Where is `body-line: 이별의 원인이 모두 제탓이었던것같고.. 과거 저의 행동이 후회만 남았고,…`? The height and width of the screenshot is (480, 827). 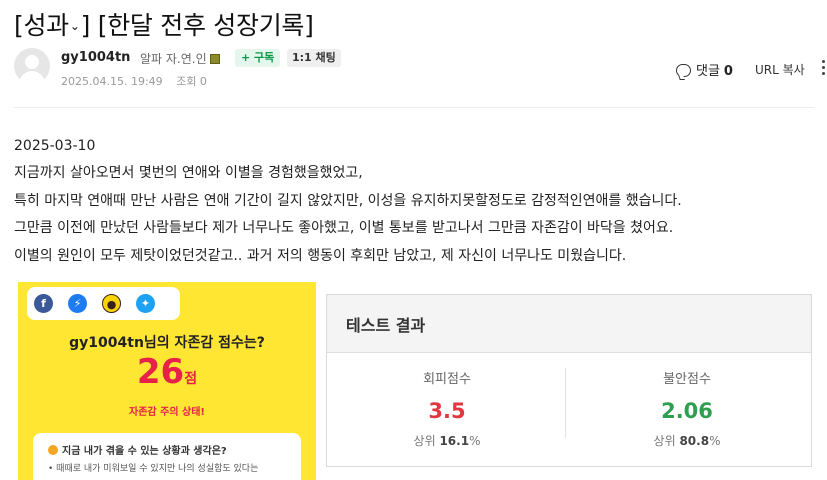 body-line: 이별의 원인이 모두 제탓이었던것같고.. 과거 저의 행동이 후회만 남았고,… is located at coordinates (320, 255).